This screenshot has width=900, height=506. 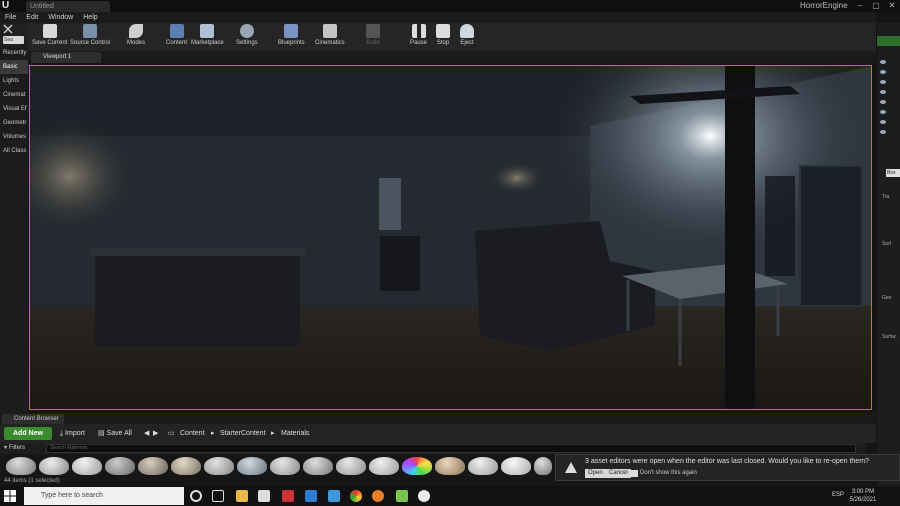 I want to click on menu-help: Help, so click(x=90, y=17).